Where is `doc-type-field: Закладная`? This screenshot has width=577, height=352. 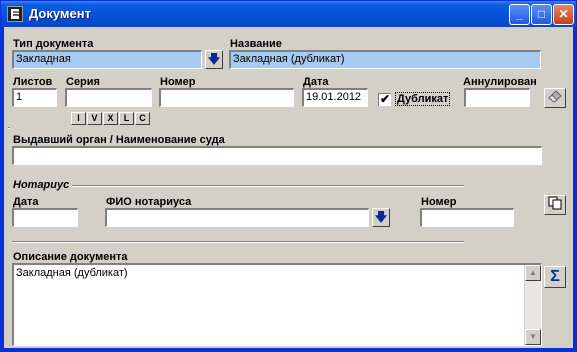
doc-type-field: Закладная is located at coordinates (107, 59).